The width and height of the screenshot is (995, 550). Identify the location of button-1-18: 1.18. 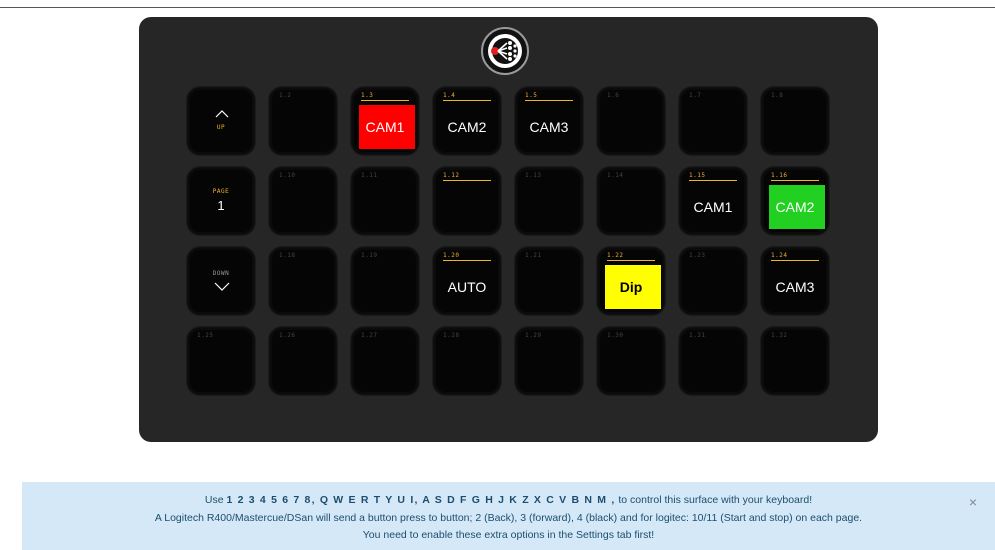
(303, 281).